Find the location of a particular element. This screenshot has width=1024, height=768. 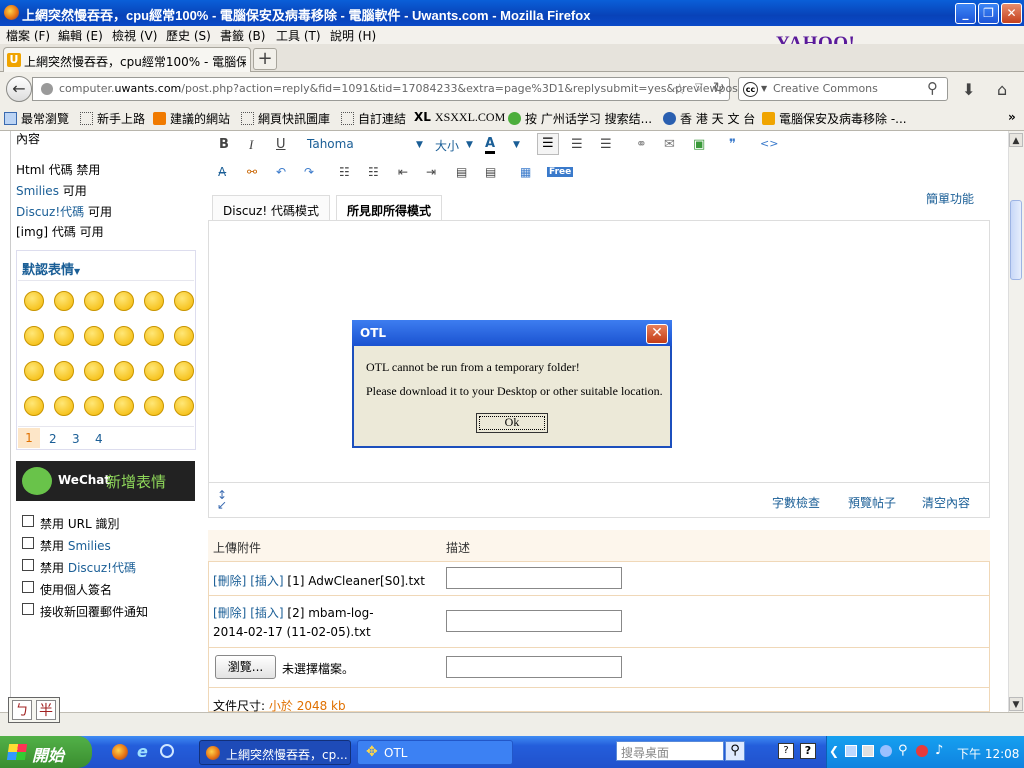

quicklaunch-ie-icon: e is located at coordinates (142, 751).